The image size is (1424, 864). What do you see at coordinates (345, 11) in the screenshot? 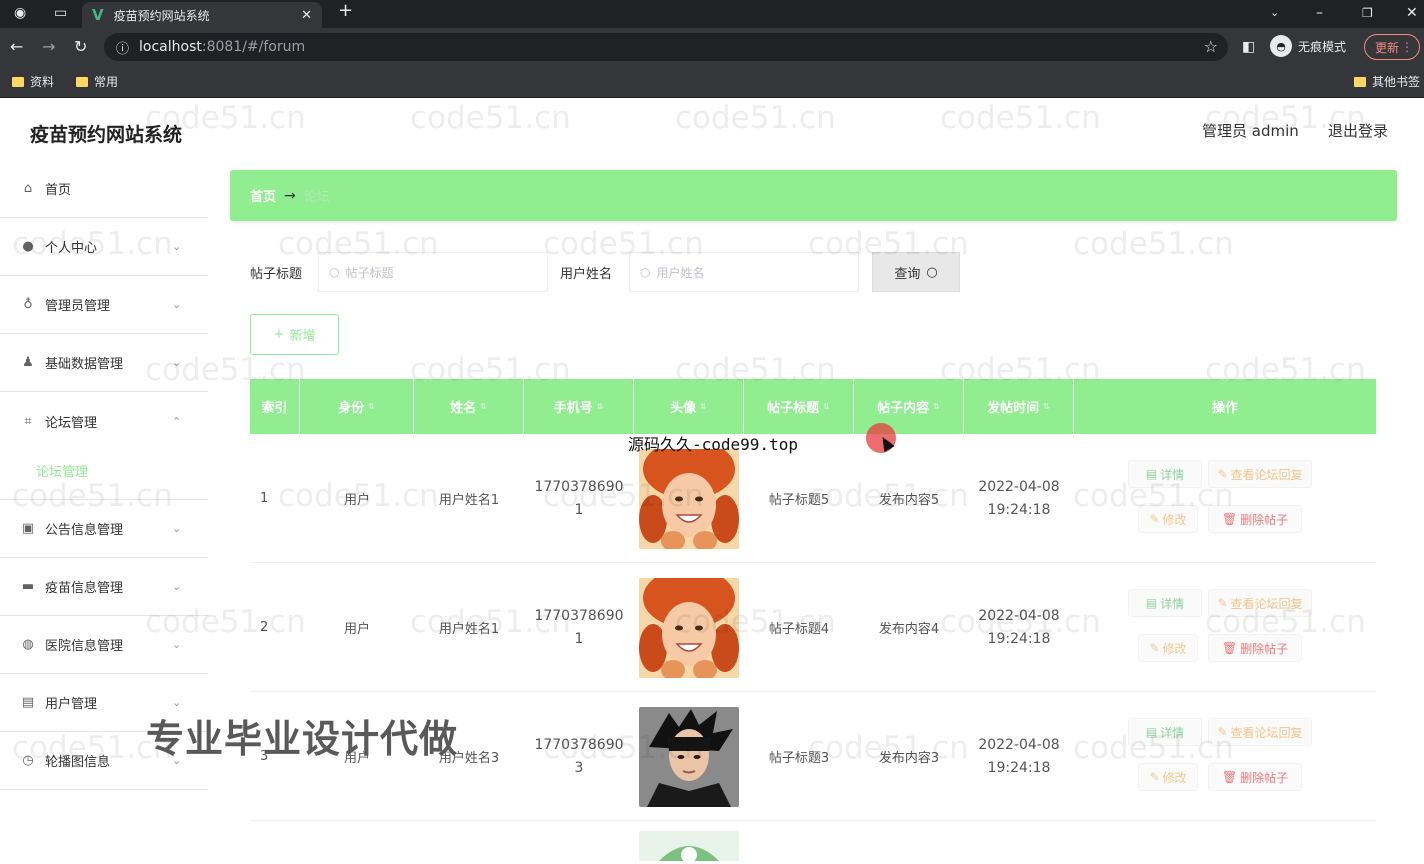
I see `new-tab-icon: +` at bounding box center [345, 11].